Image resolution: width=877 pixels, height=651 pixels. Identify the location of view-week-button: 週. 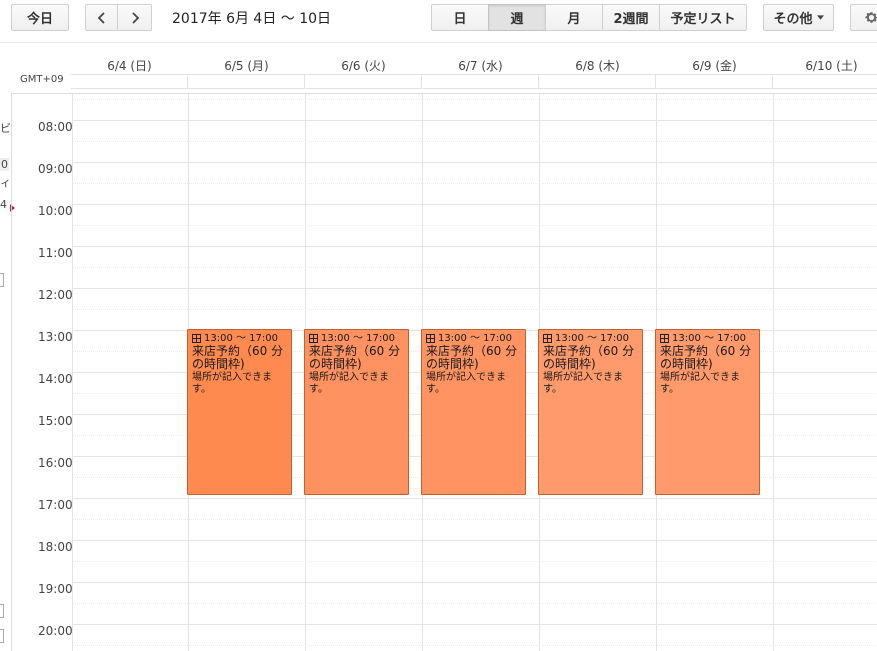
(517, 17).